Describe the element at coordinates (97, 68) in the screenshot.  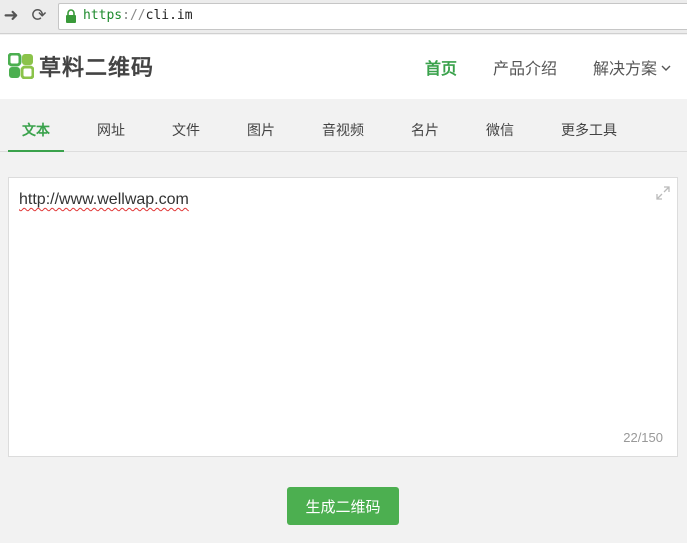
I see `logo-text: 草料二维码` at that location.